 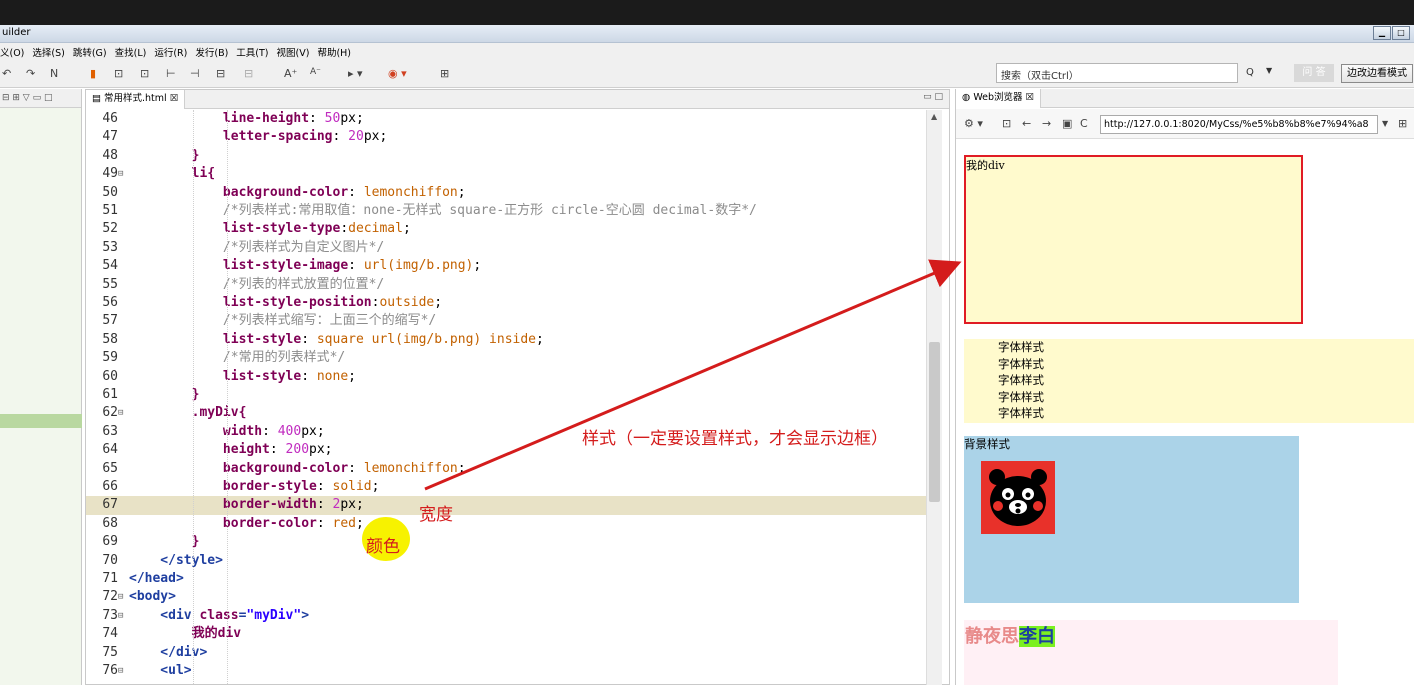 I want to click on code-line: 61 }, so click(x=506, y=395).